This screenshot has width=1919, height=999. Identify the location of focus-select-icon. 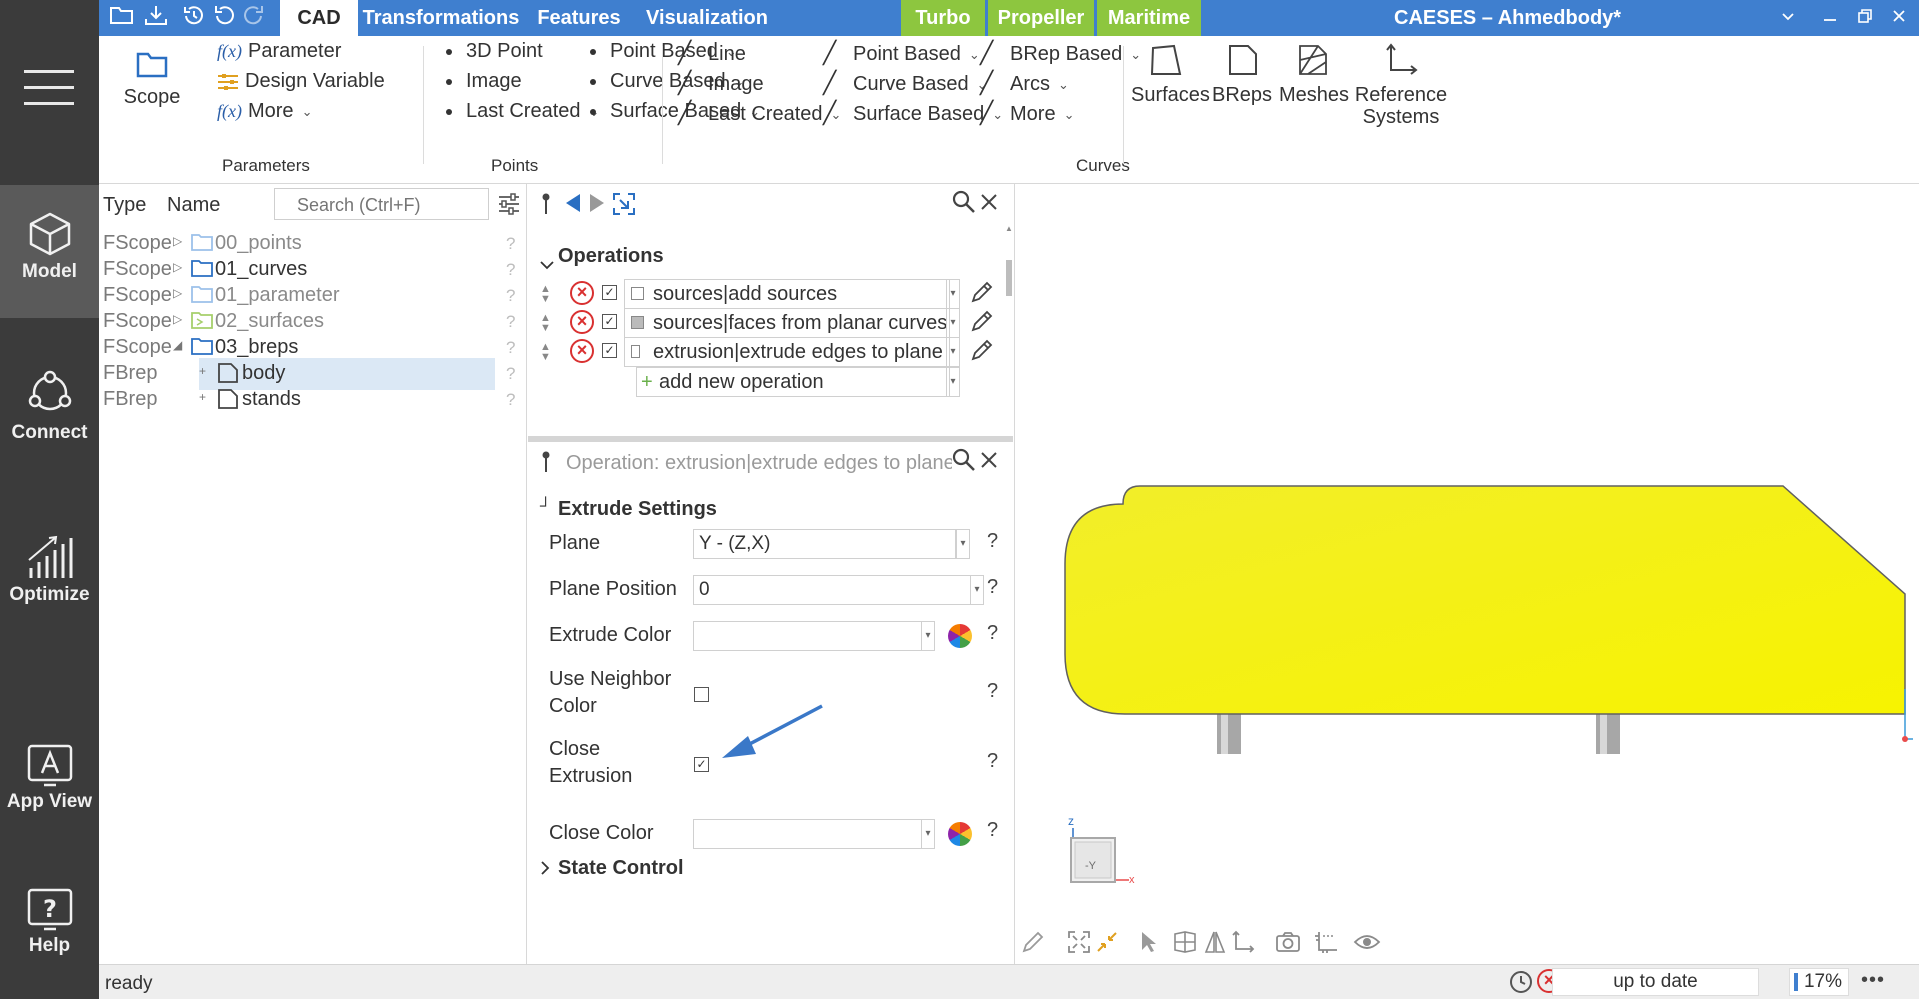
(624, 207).